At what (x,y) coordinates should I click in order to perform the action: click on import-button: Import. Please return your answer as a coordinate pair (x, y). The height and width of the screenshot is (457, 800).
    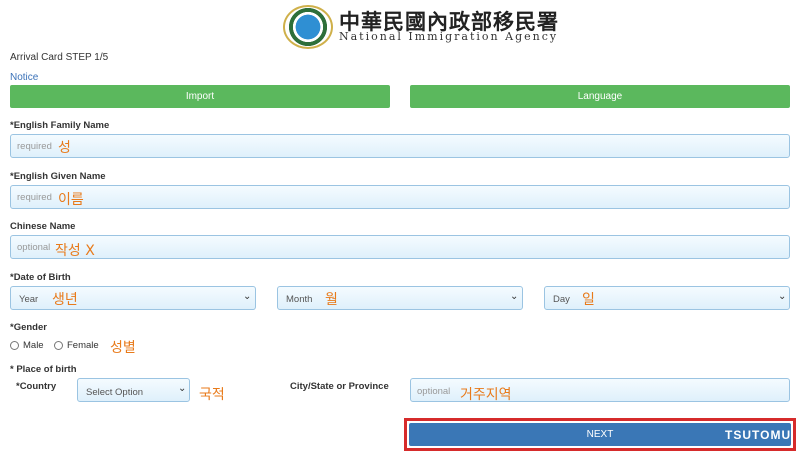
    Looking at the image, I should click on (200, 96).